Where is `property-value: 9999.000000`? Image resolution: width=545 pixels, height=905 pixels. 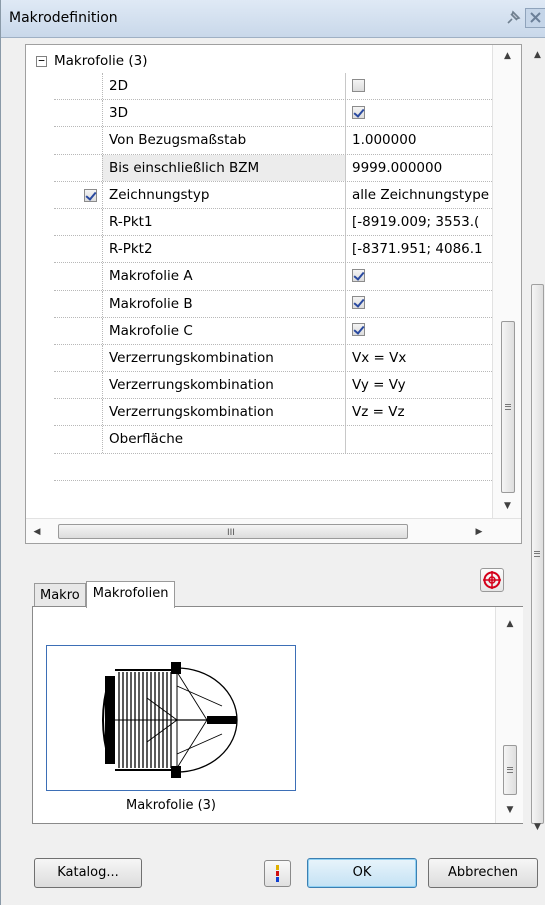
property-value: 9999.000000 is located at coordinates (418, 167).